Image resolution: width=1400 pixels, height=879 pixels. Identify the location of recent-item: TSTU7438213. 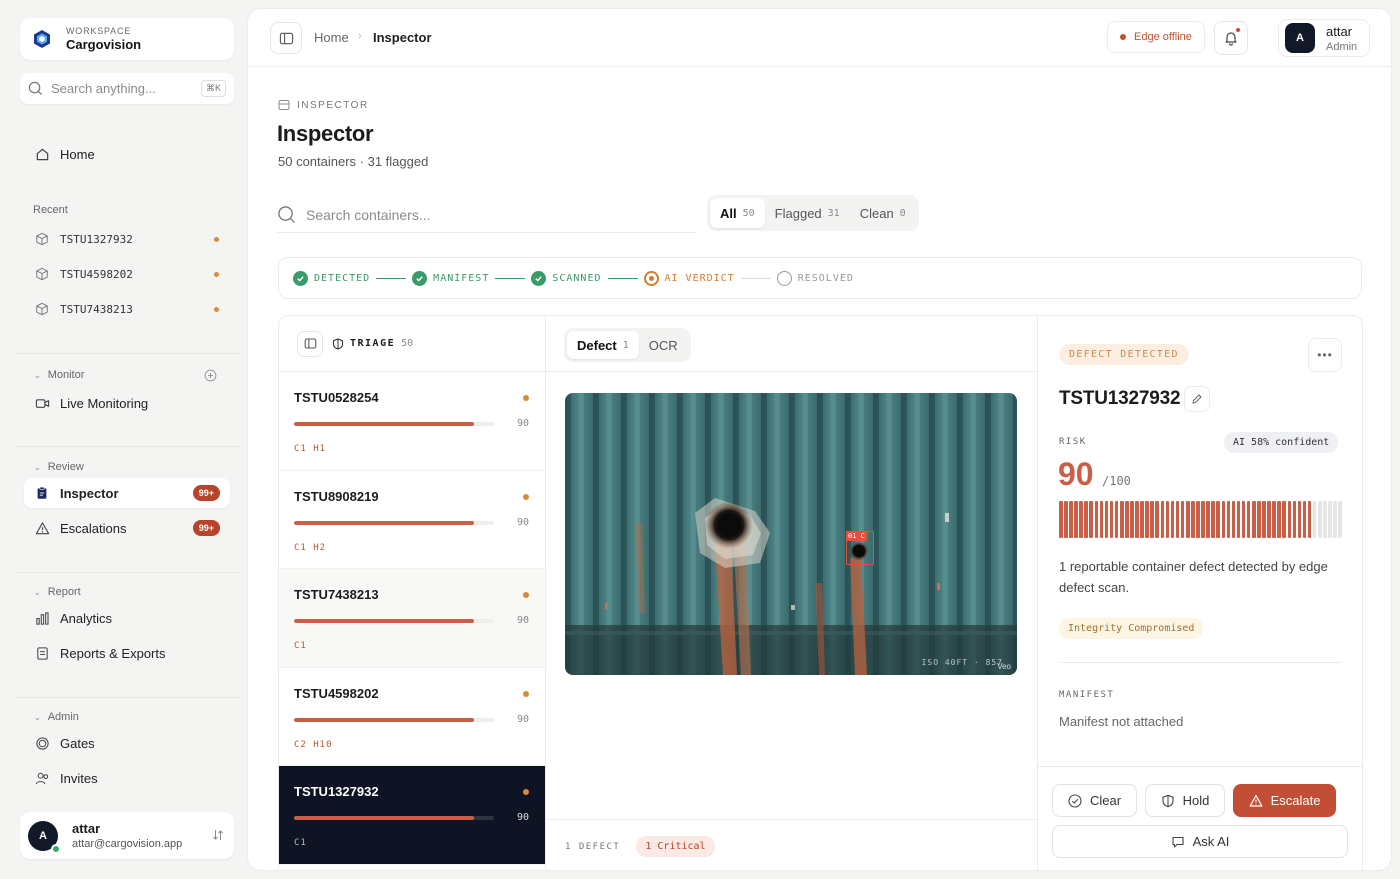
(127, 309).